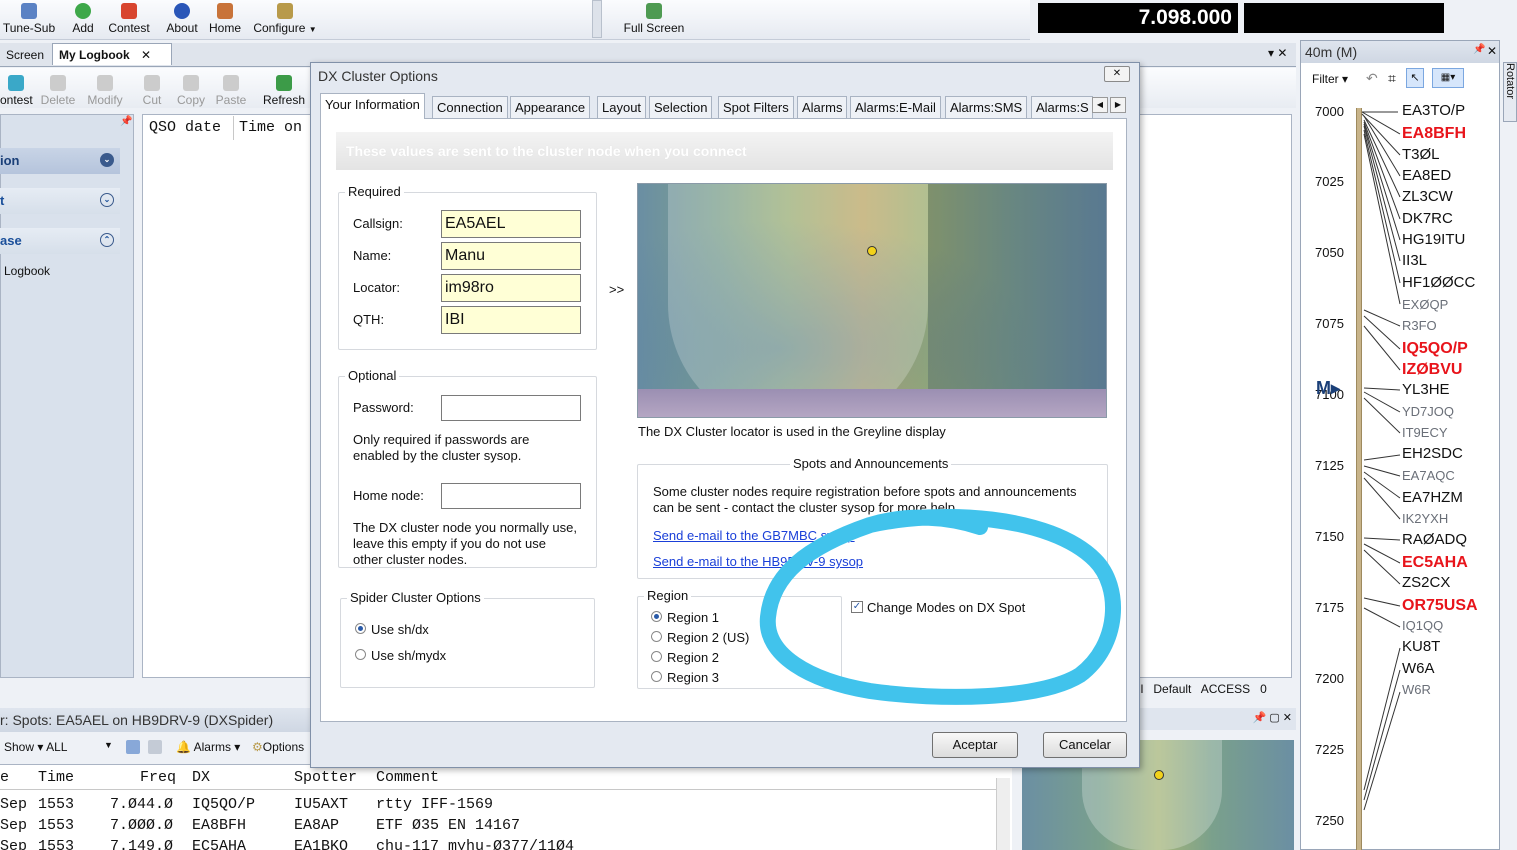  Describe the element at coordinates (105, 92) in the screenshot. I see `modify-button: Modify` at that location.